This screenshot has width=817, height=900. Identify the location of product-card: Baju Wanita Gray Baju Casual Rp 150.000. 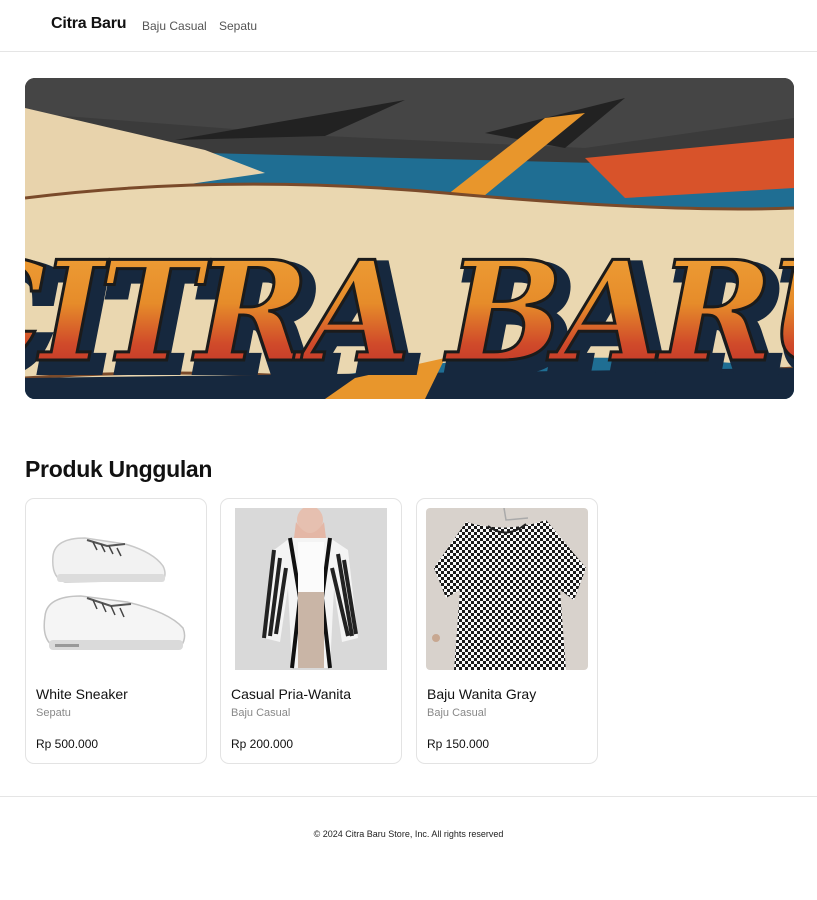
(507, 631).